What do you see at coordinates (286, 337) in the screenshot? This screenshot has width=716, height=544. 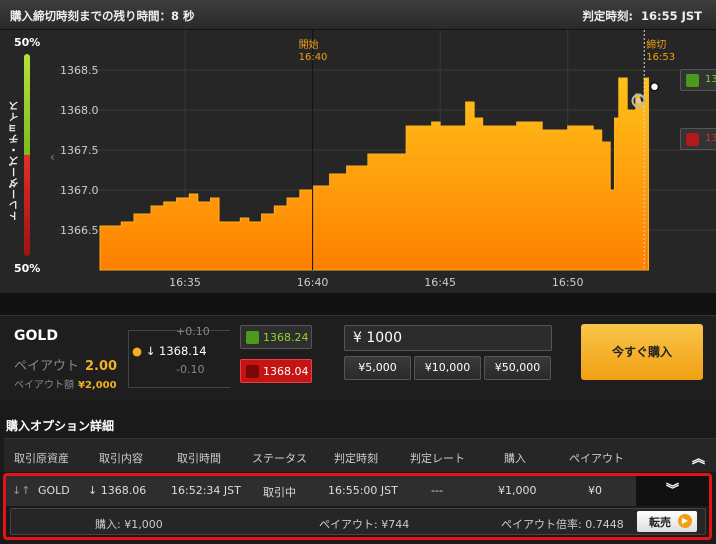 I see `high-button-price: 1368.24` at bounding box center [286, 337].